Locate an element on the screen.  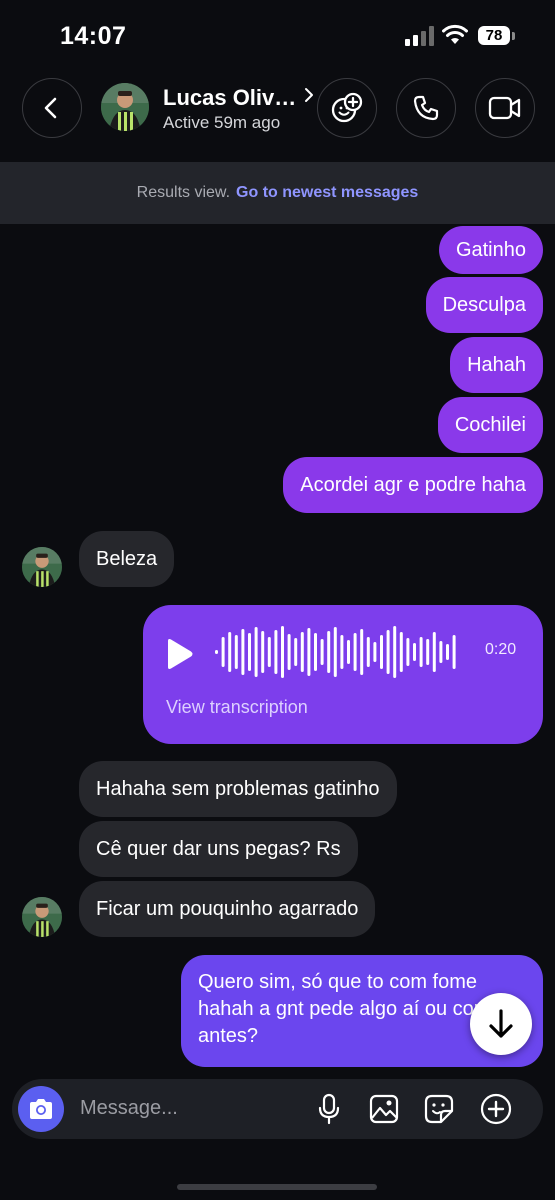
microphone-icon is located at coordinates (329, 1109).